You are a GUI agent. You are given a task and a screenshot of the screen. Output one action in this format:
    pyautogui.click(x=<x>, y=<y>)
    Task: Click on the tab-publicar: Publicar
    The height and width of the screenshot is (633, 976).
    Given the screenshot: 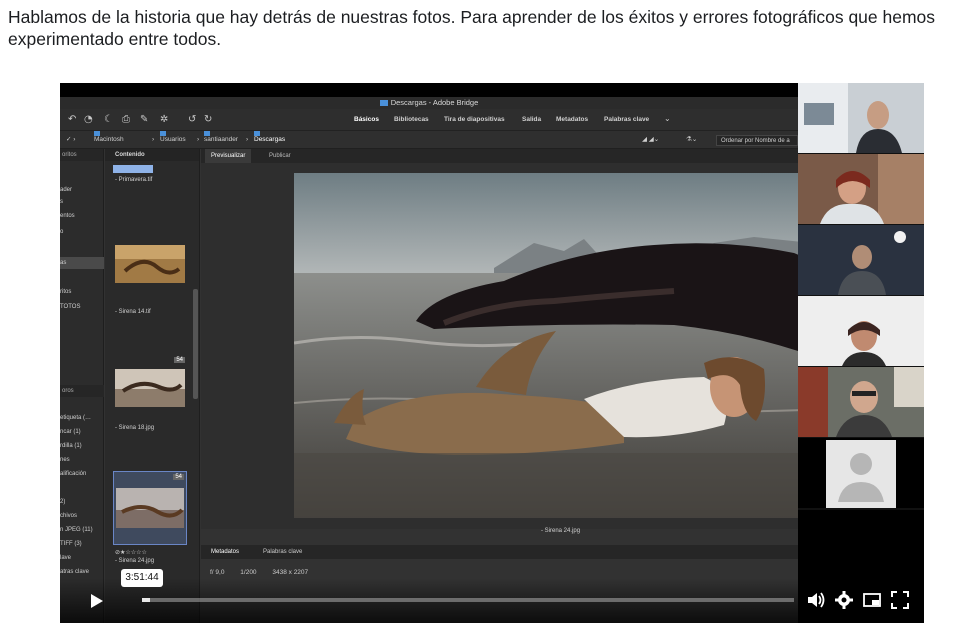 What is the action you would take?
    pyautogui.click(x=280, y=156)
    